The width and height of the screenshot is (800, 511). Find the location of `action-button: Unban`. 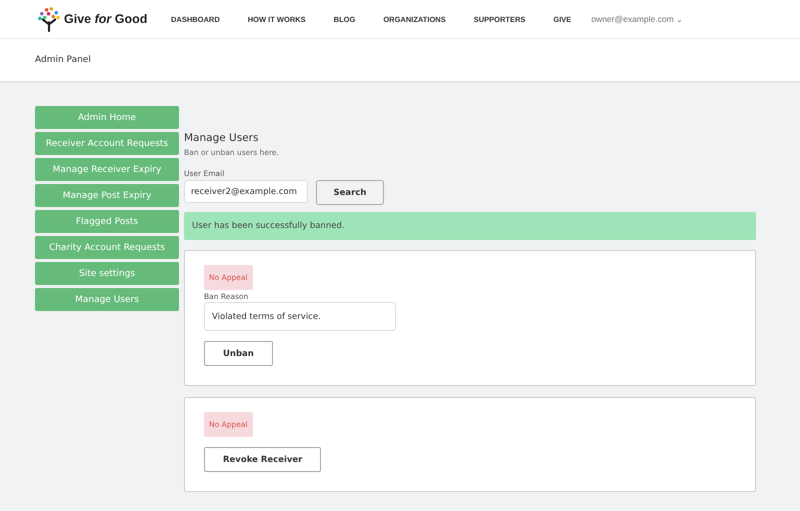

action-button: Unban is located at coordinates (238, 353).